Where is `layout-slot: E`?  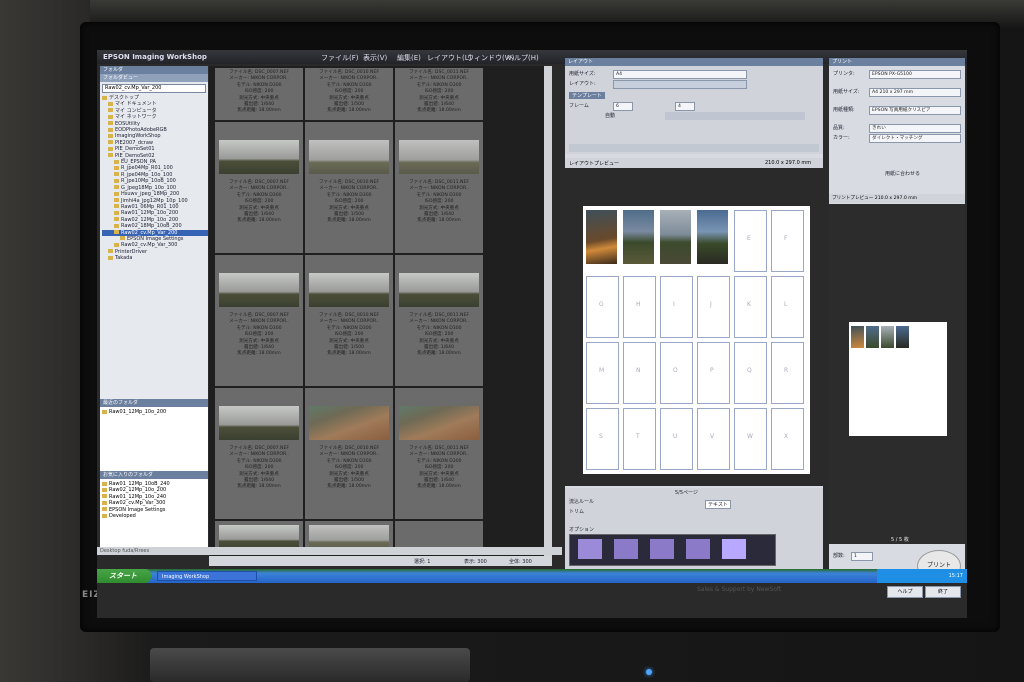
layout-slot: E is located at coordinates (750, 241).